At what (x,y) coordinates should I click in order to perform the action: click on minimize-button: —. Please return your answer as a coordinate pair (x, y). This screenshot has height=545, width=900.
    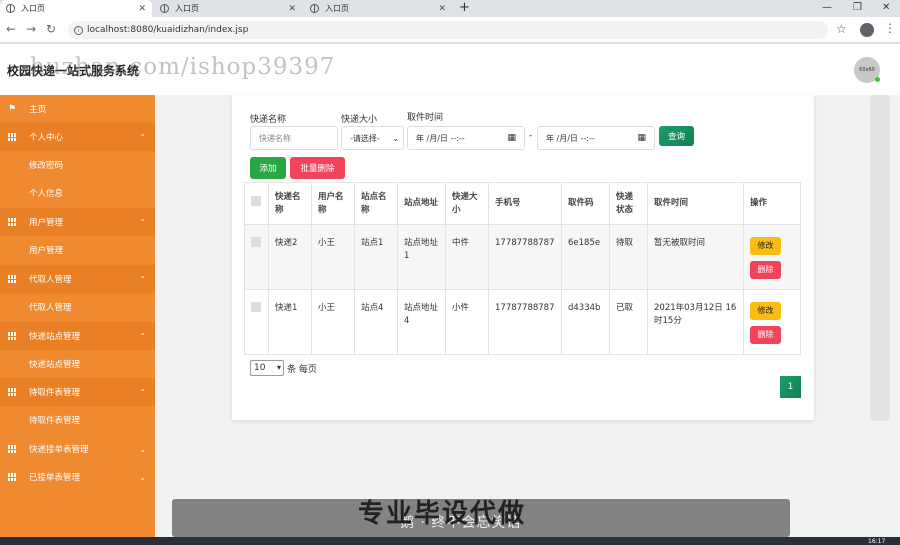
    Looking at the image, I should click on (827, 8).